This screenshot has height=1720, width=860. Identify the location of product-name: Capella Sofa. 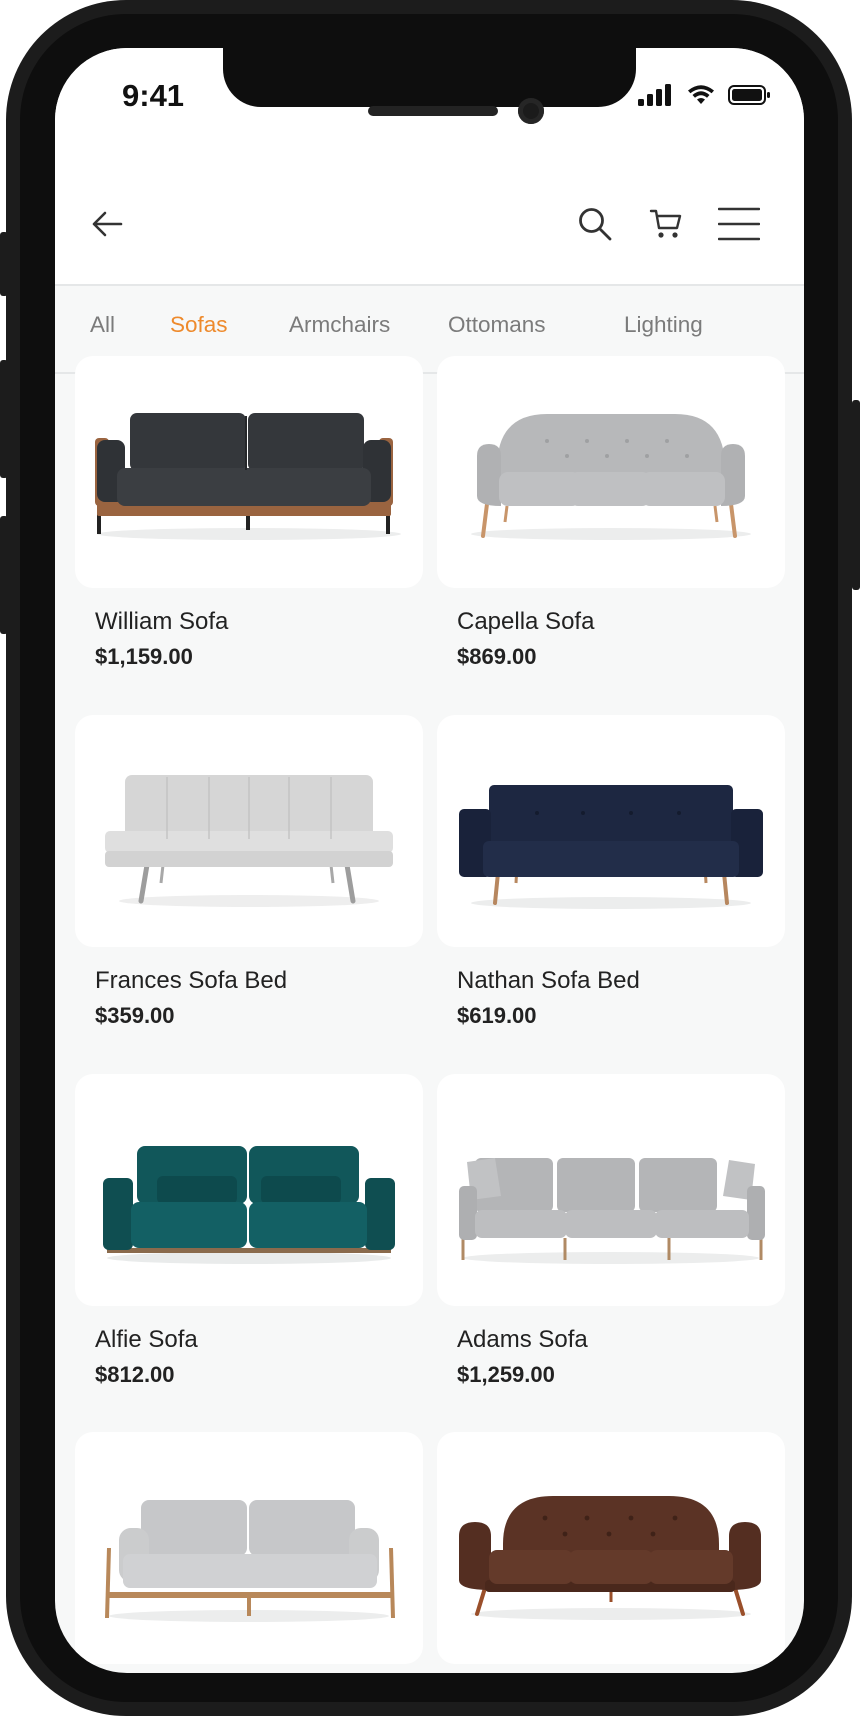
(621, 622).